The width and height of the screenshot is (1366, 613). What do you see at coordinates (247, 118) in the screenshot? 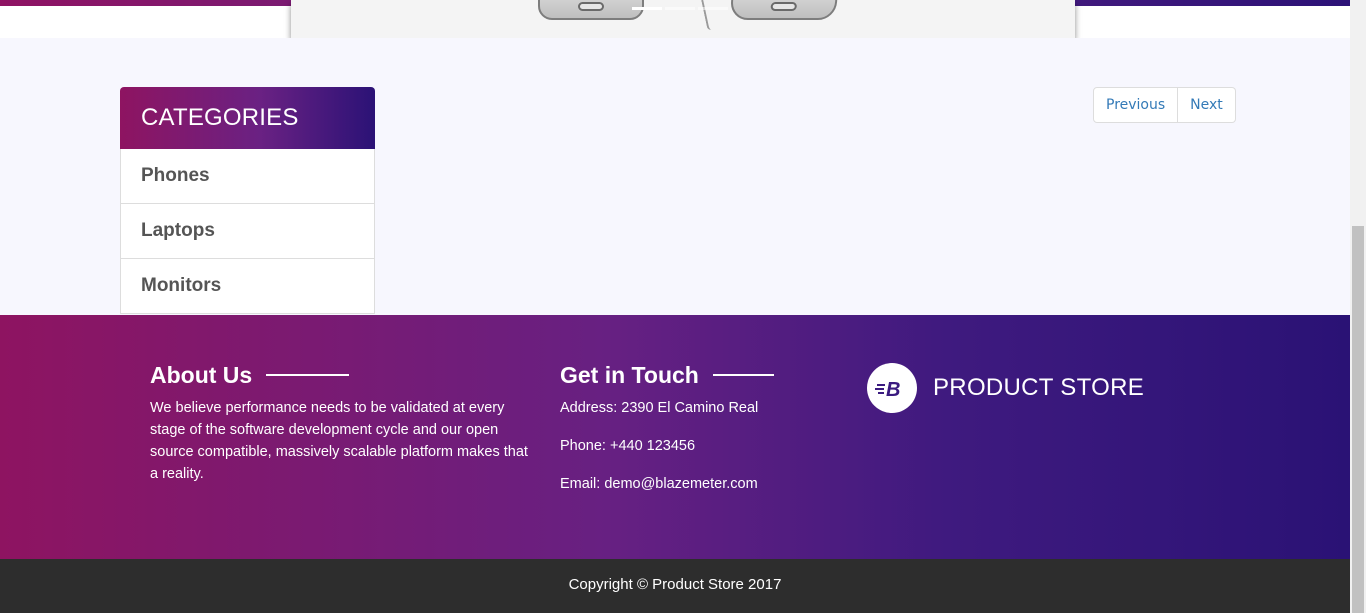
I see `categories-title: CATEGORIES` at bounding box center [247, 118].